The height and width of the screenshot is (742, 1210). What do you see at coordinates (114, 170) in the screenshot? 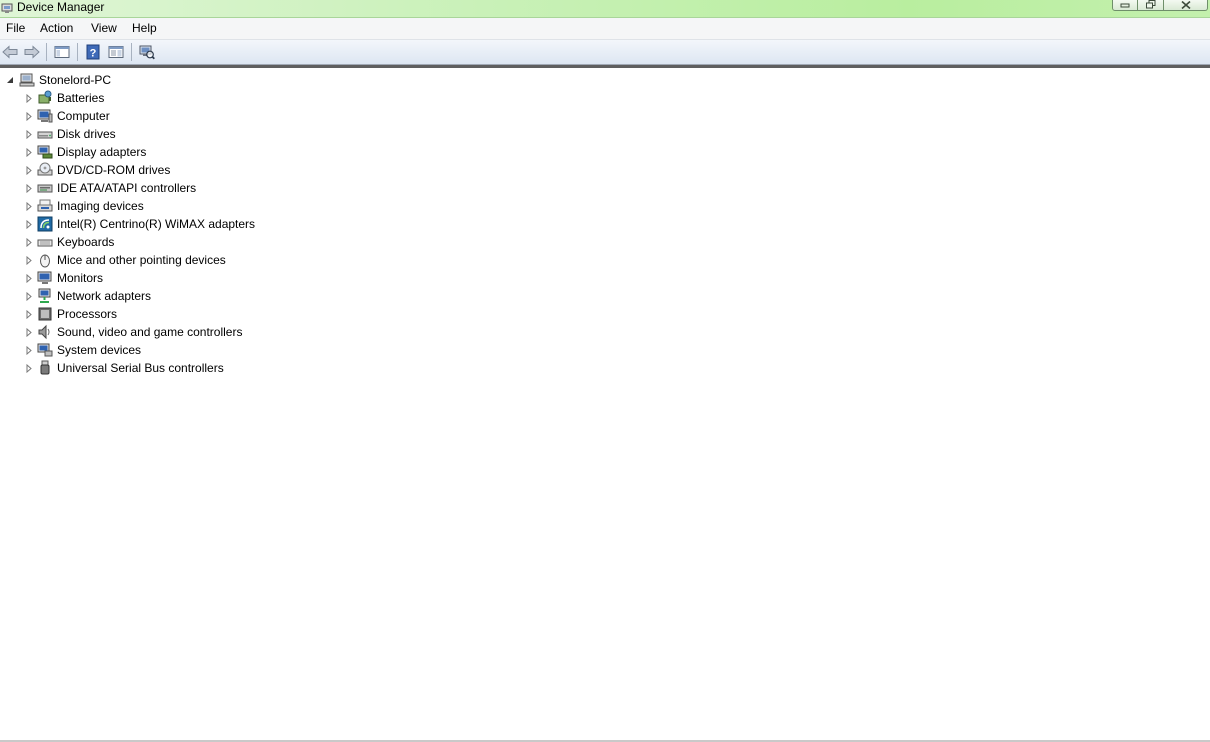
I see `tree-category-label: DVD/CD-ROM drives` at bounding box center [114, 170].